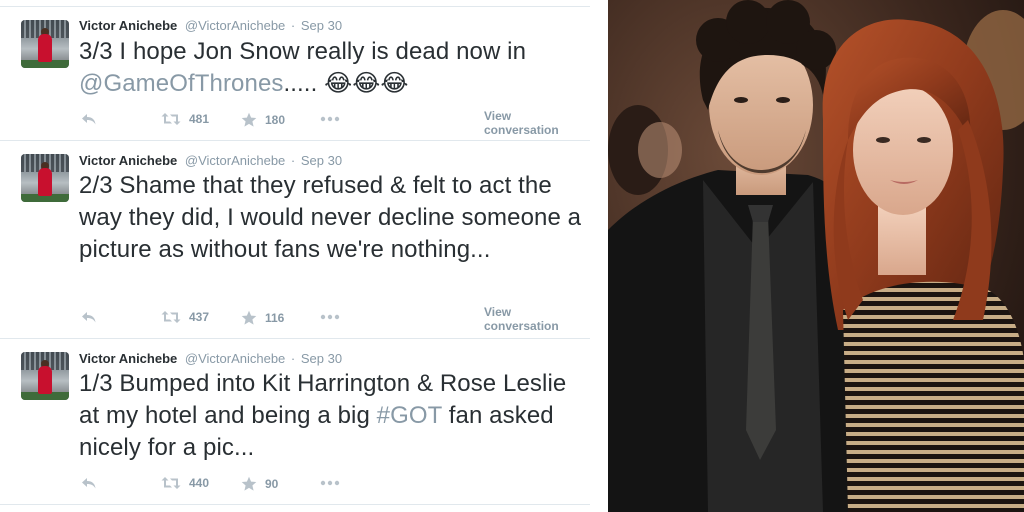 This screenshot has height=512, width=1024. Describe the element at coordinates (262, 318) in the screenshot. I see `favorite-button: 116` at that location.